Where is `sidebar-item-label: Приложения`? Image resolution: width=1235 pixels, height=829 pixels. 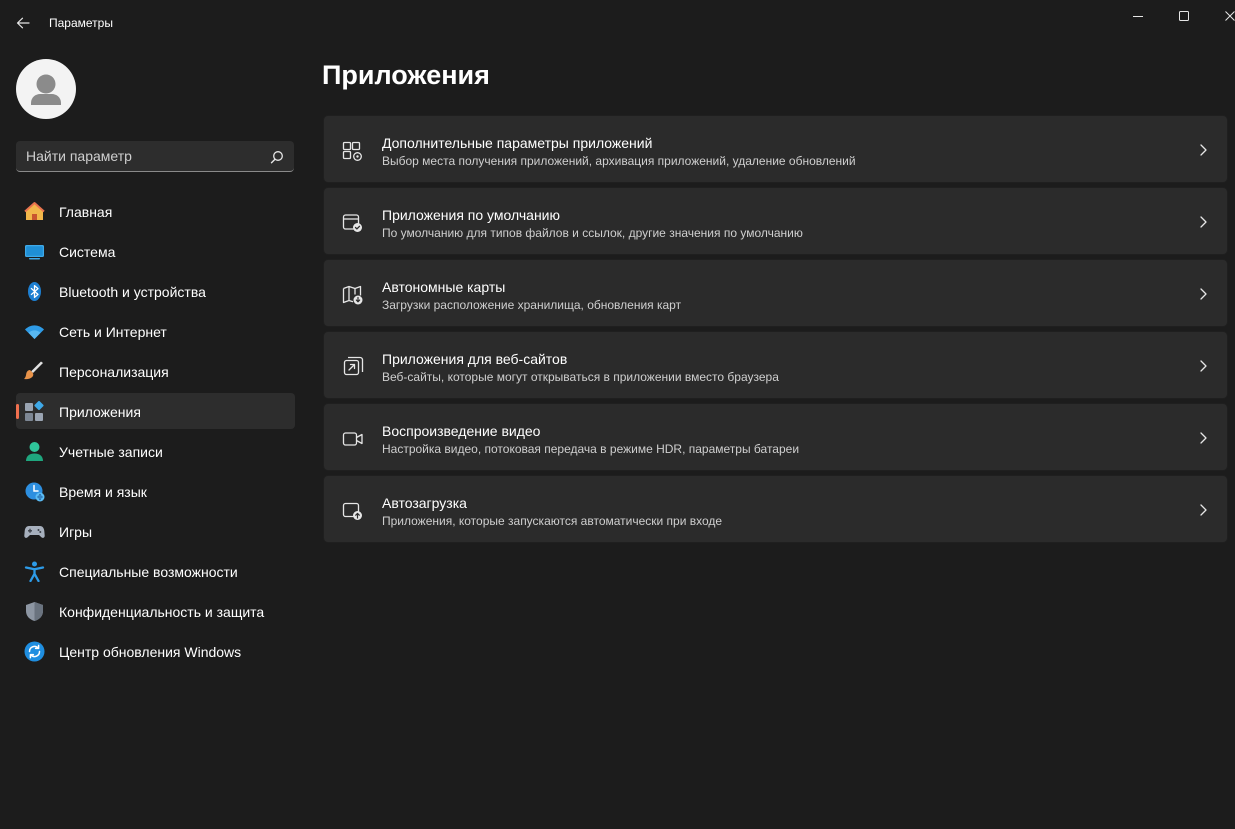
sidebar-item-label: Приложения is located at coordinates (100, 412).